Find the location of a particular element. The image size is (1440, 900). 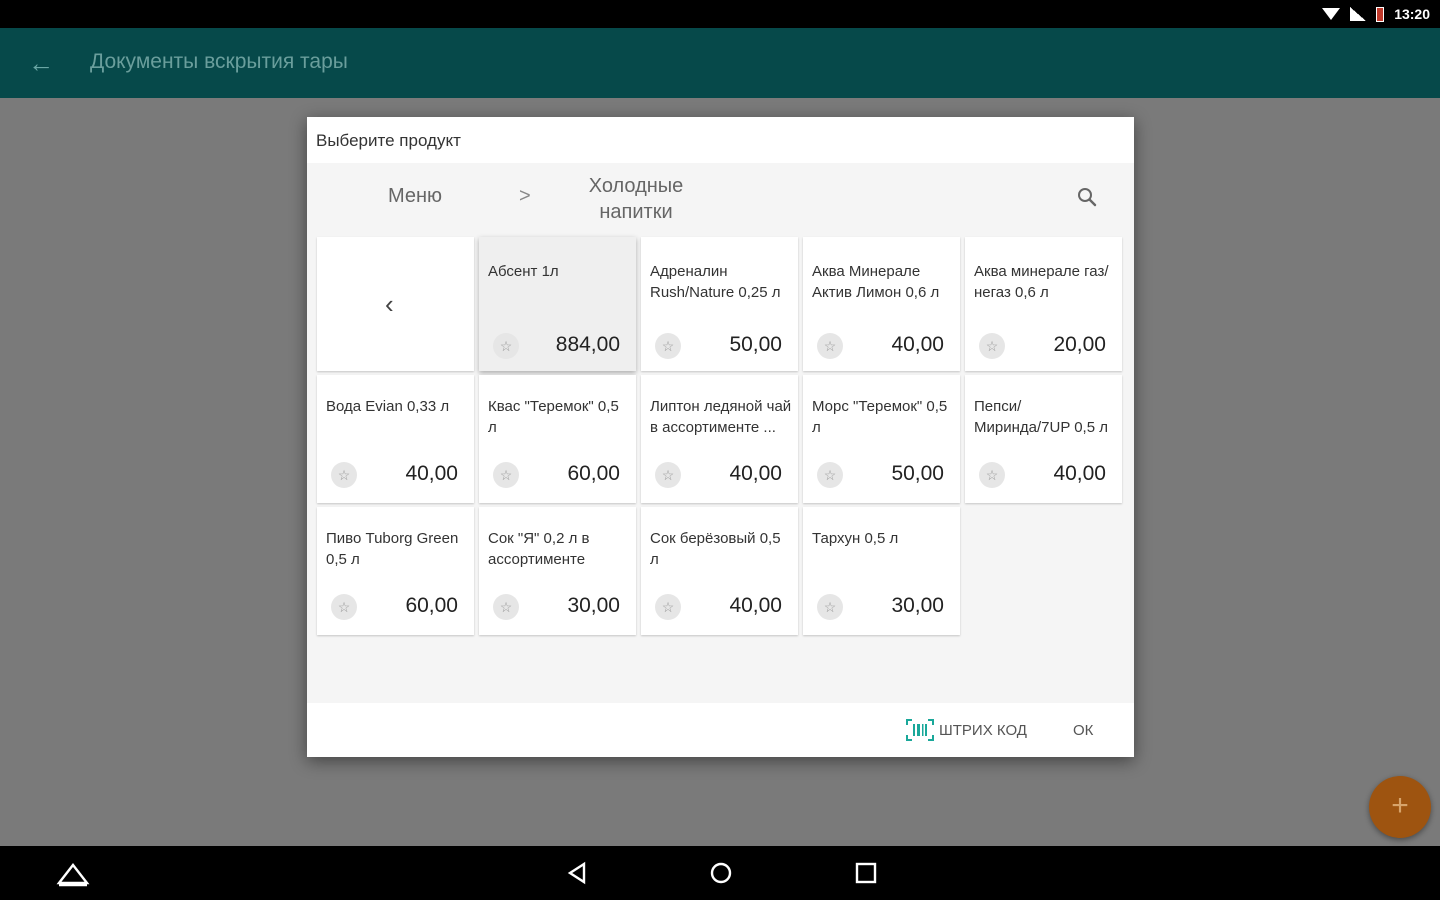

dialog-footer: ШТРИХ КОД ОК is located at coordinates (720, 730).